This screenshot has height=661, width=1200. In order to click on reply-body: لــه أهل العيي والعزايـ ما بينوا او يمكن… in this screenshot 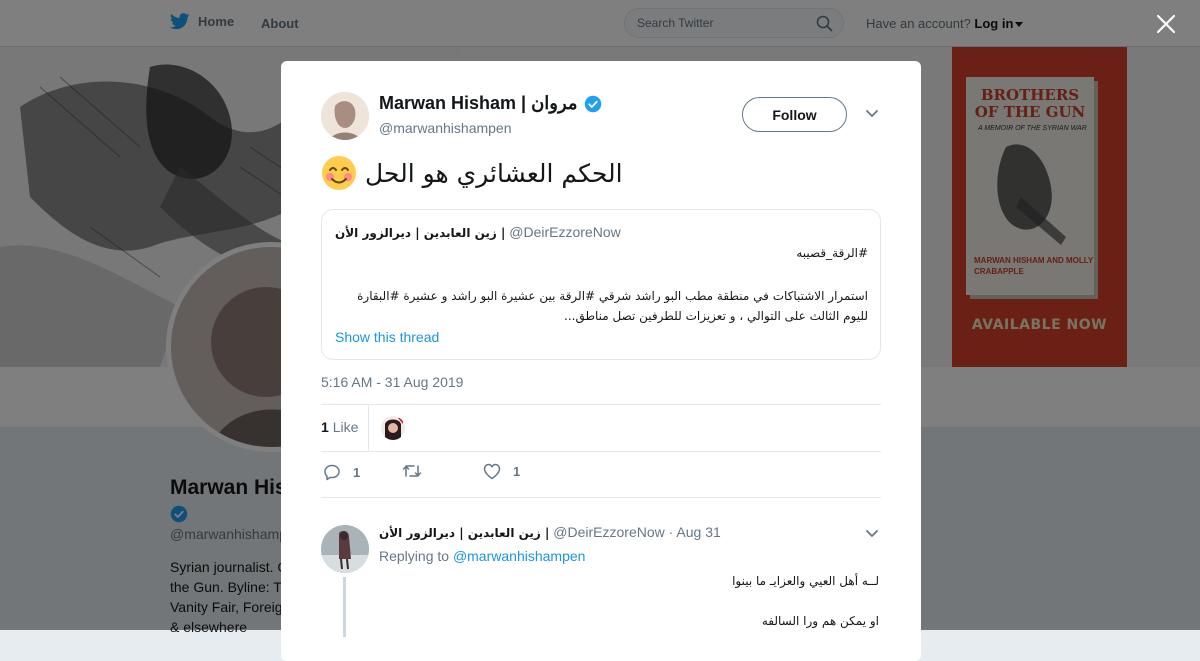, I will do `click(629, 601)`.